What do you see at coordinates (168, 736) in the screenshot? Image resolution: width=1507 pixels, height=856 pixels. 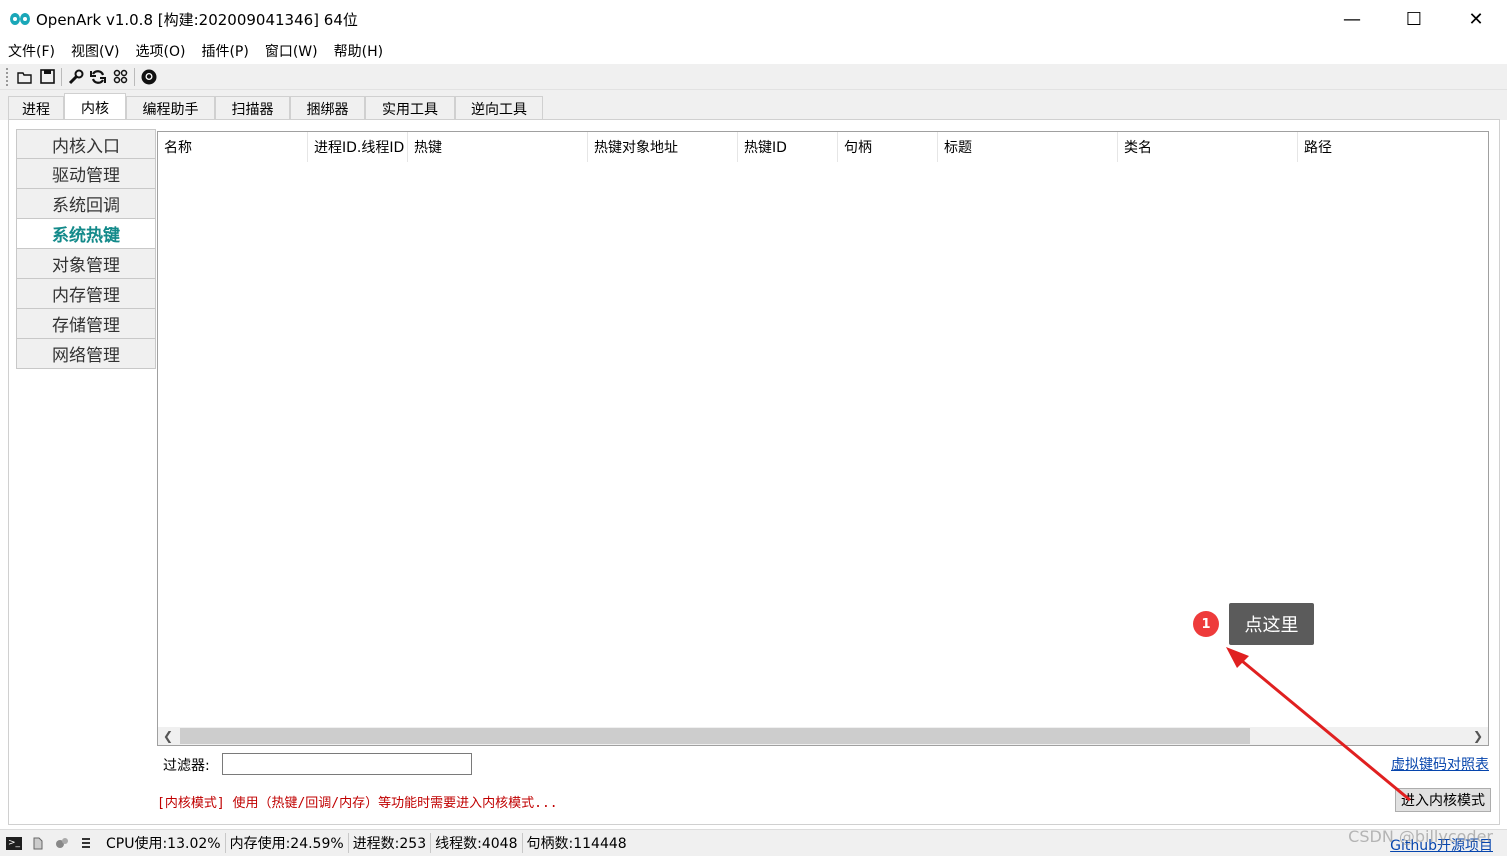 I see `scroll-left-icon: ❮` at bounding box center [168, 736].